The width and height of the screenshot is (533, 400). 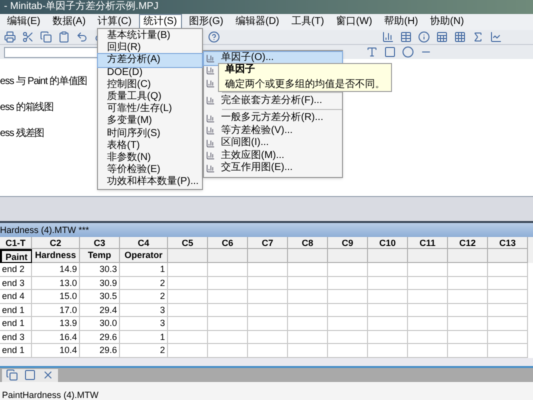 I want to click on table-cell: 15.0, so click(x=56, y=297).